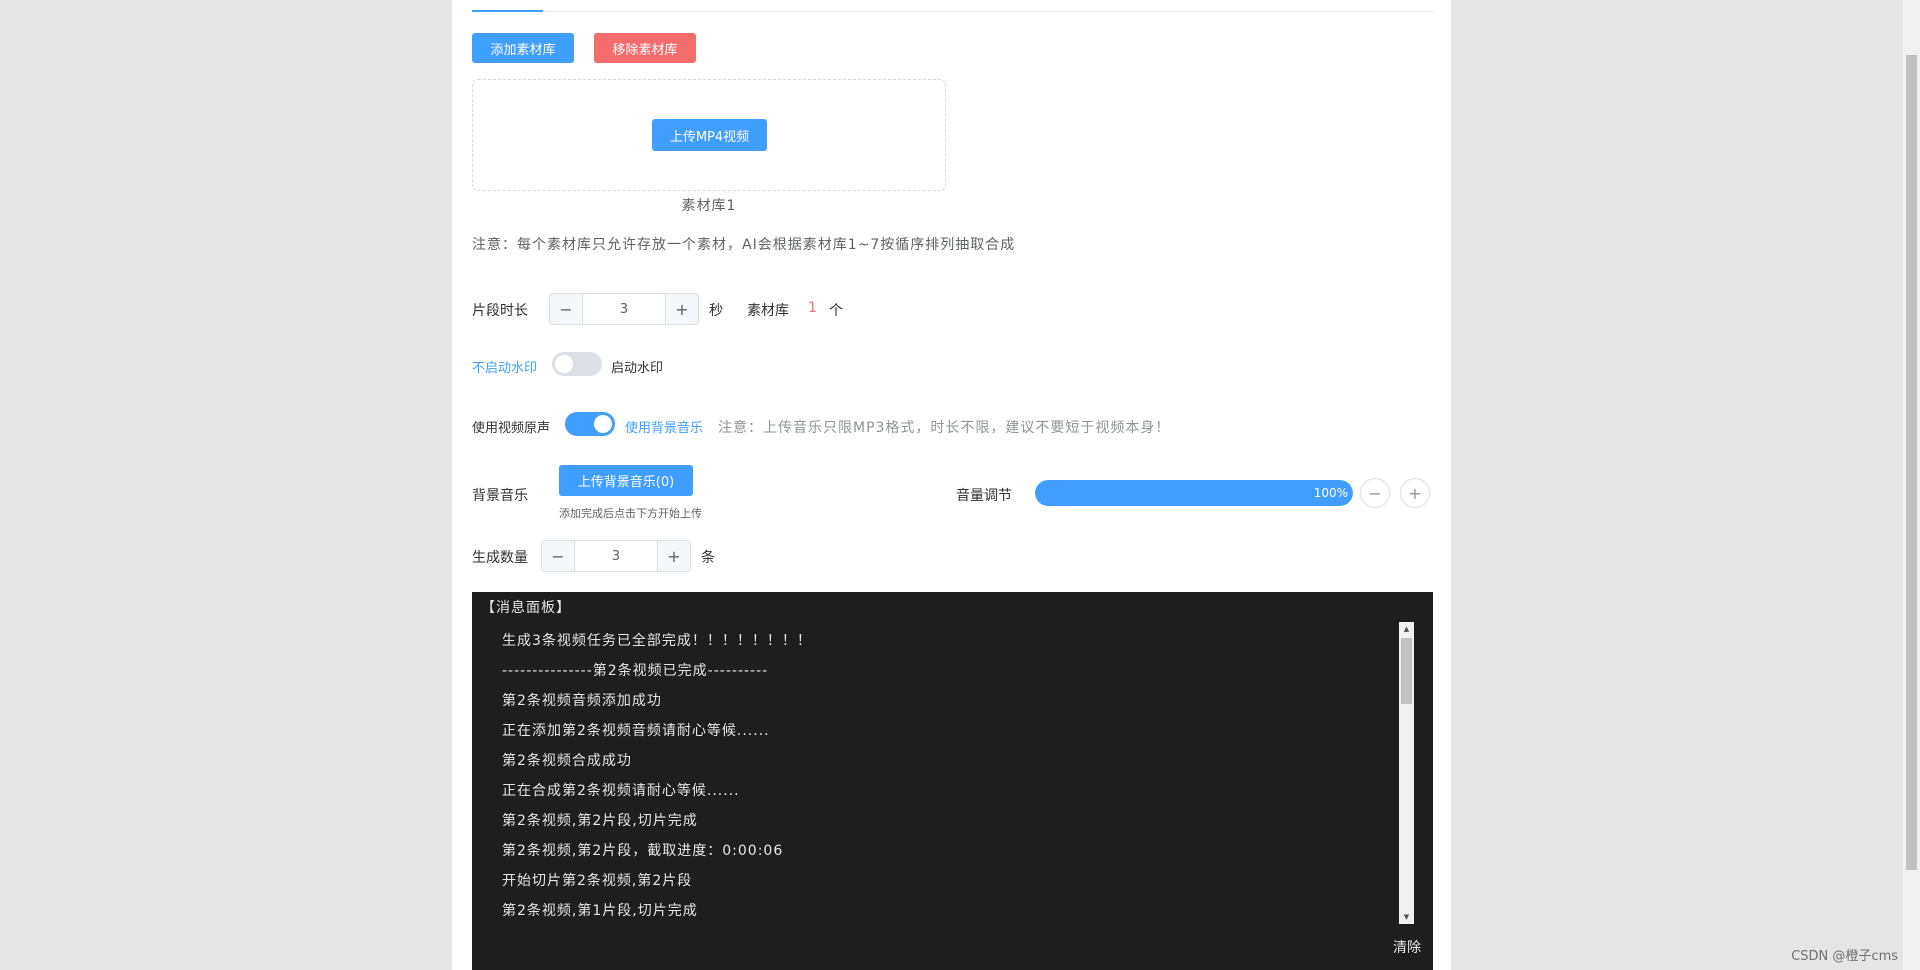  What do you see at coordinates (744, 245) in the screenshot?
I see `library-notice: 注意：每个素材库只允许存放一个素材，AI会根据素材库1~7按循序排列抽取合成` at bounding box center [744, 245].